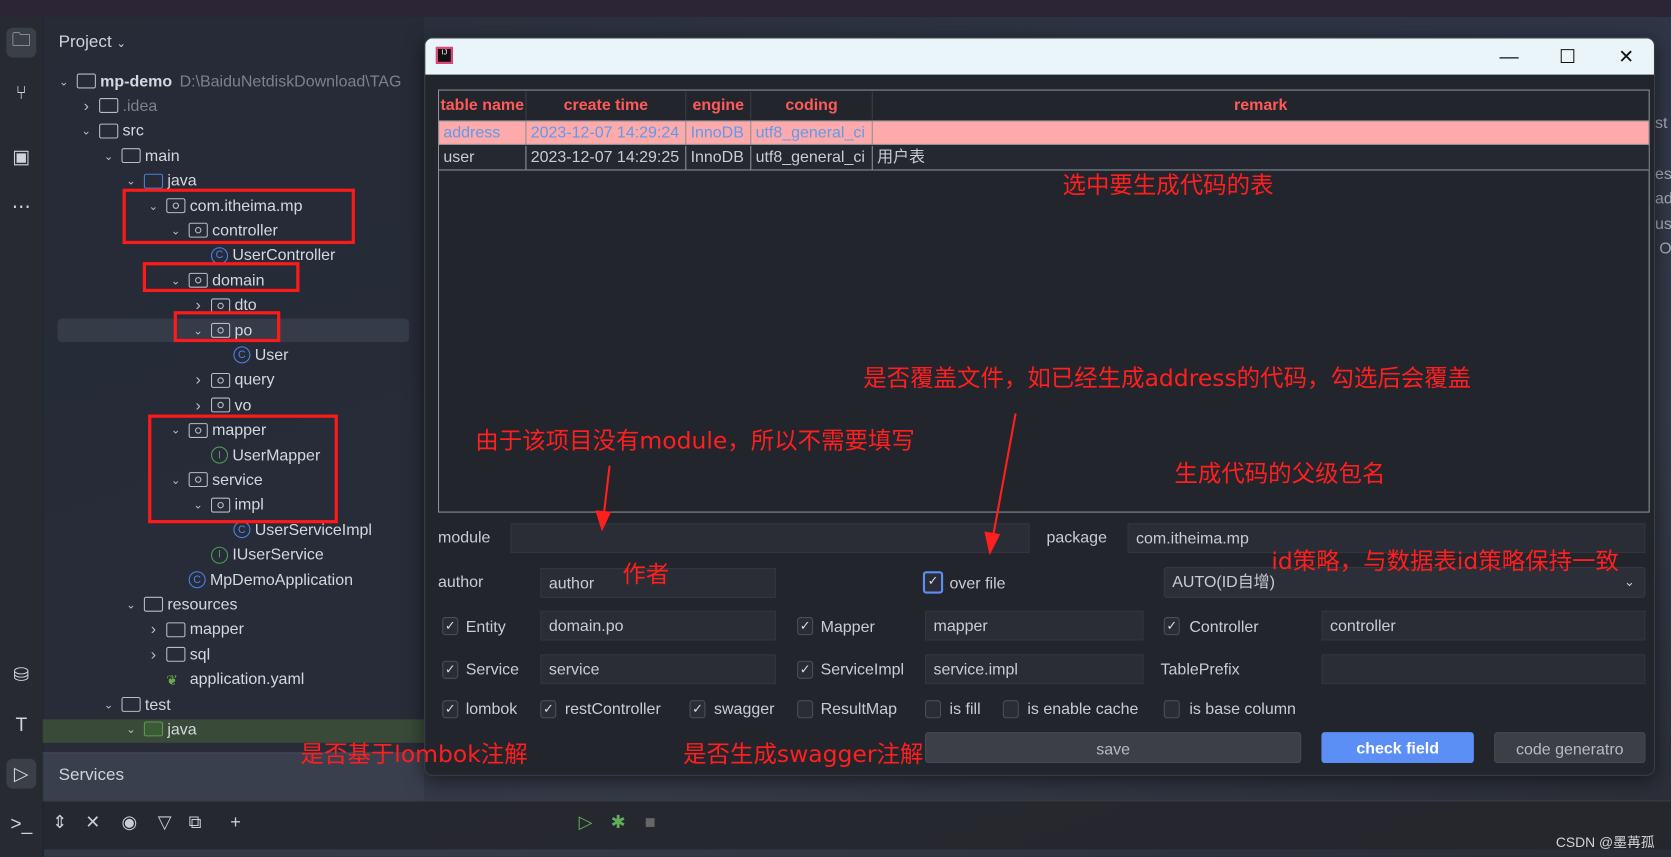  What do you see at coordinates (414, 755) in the screenshot?
I see `annotation-text: 是否基于lombok注解` at bounding box center [414, 755].